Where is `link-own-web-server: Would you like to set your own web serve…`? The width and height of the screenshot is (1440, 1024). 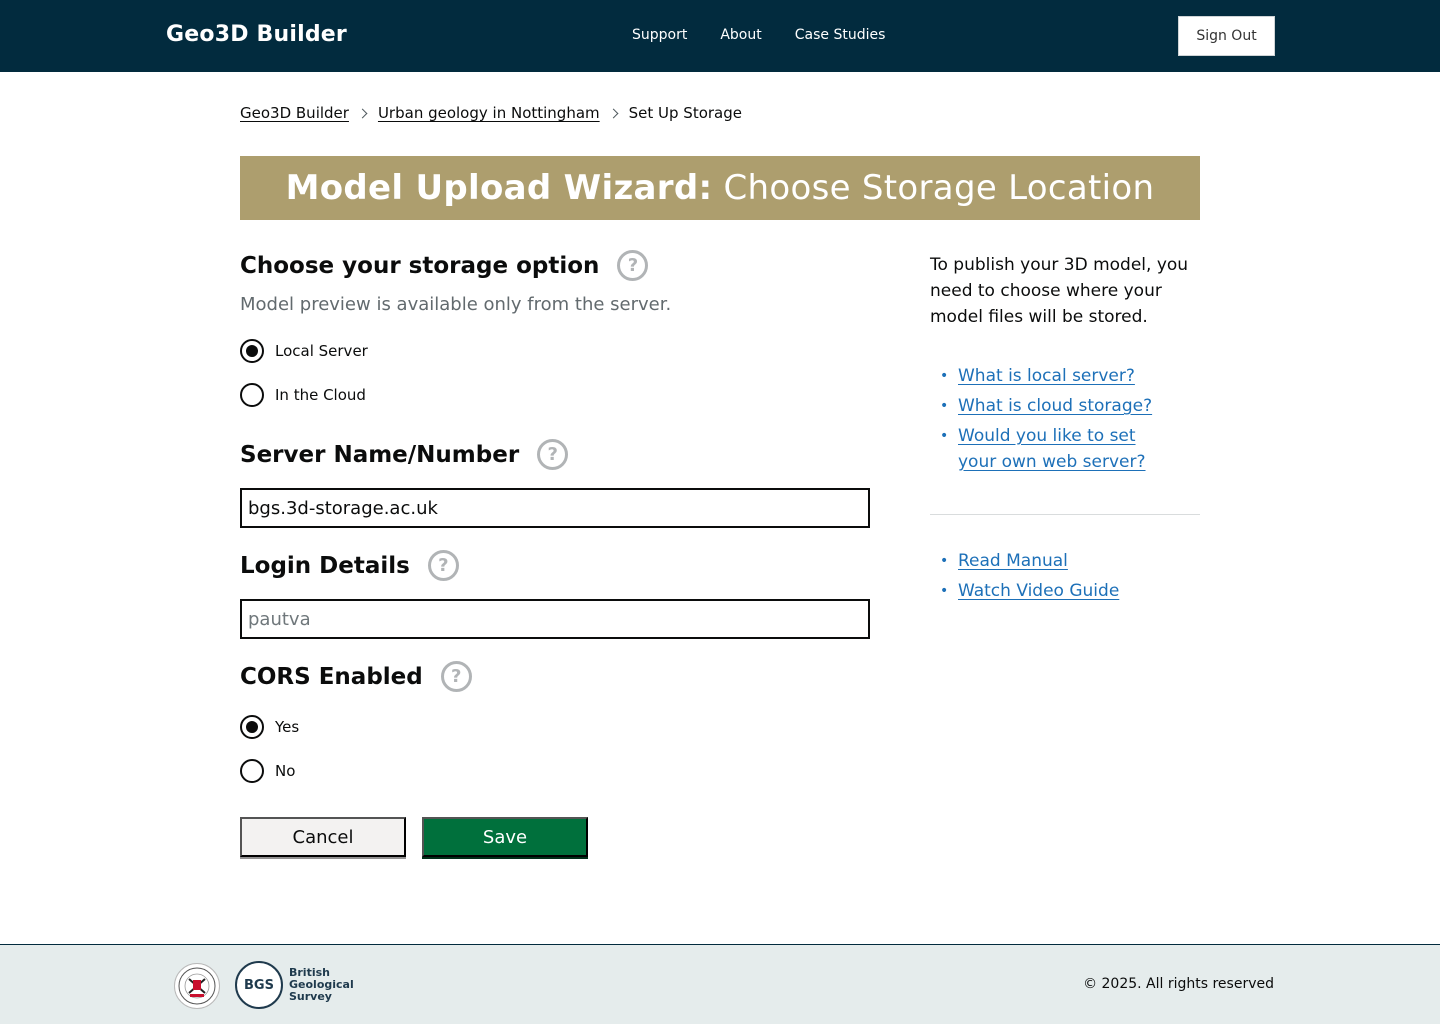 link-own-web-server: Would you like to set your own web serve… is located at coordinates (1054, 449).